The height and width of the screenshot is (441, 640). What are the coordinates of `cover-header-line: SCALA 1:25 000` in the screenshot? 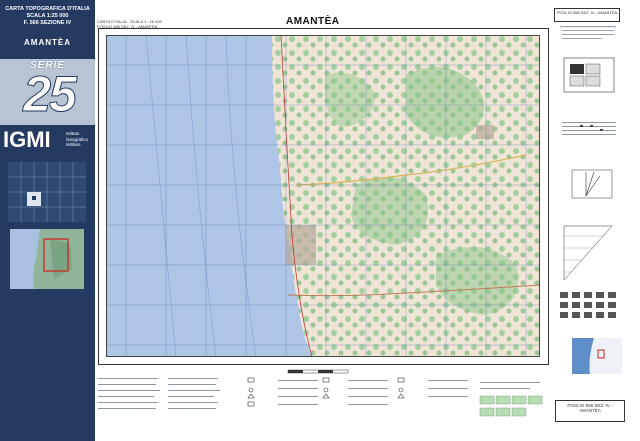 It's located at (47, 16).